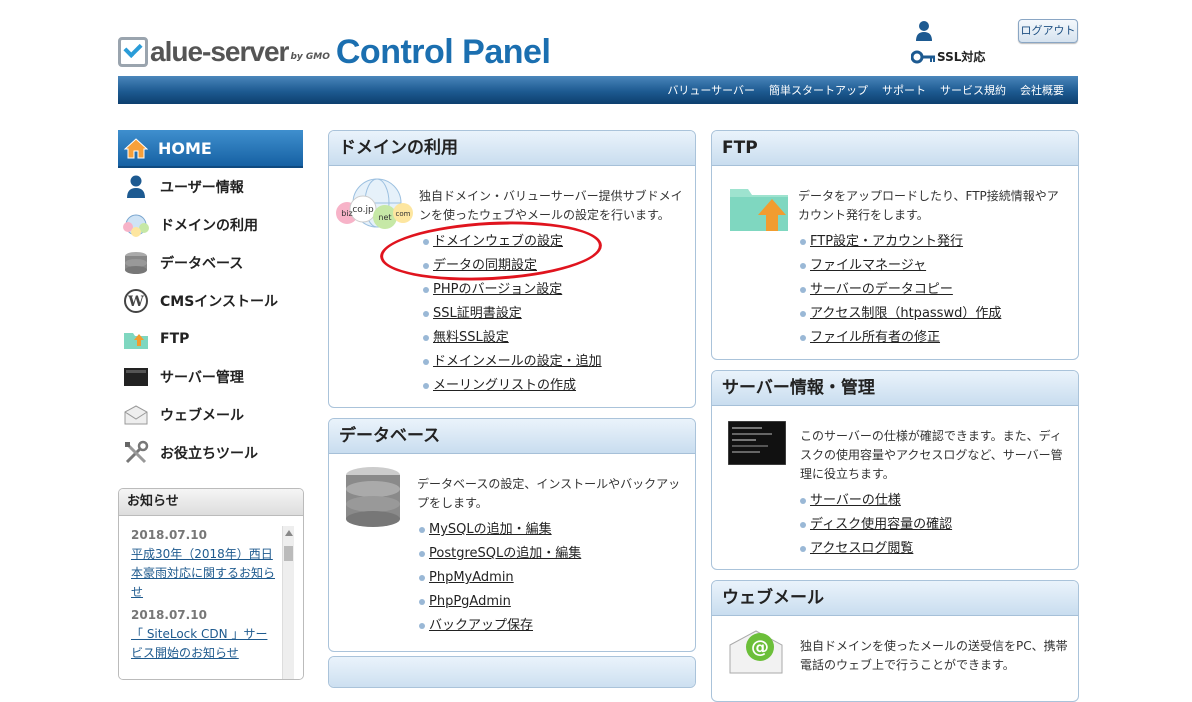 This screenshot has height=702, width=1192. What do you see at coordinates (512, 436) in the screenshot?
I see `panel-title: データベース` at bounding box center [512, 436].